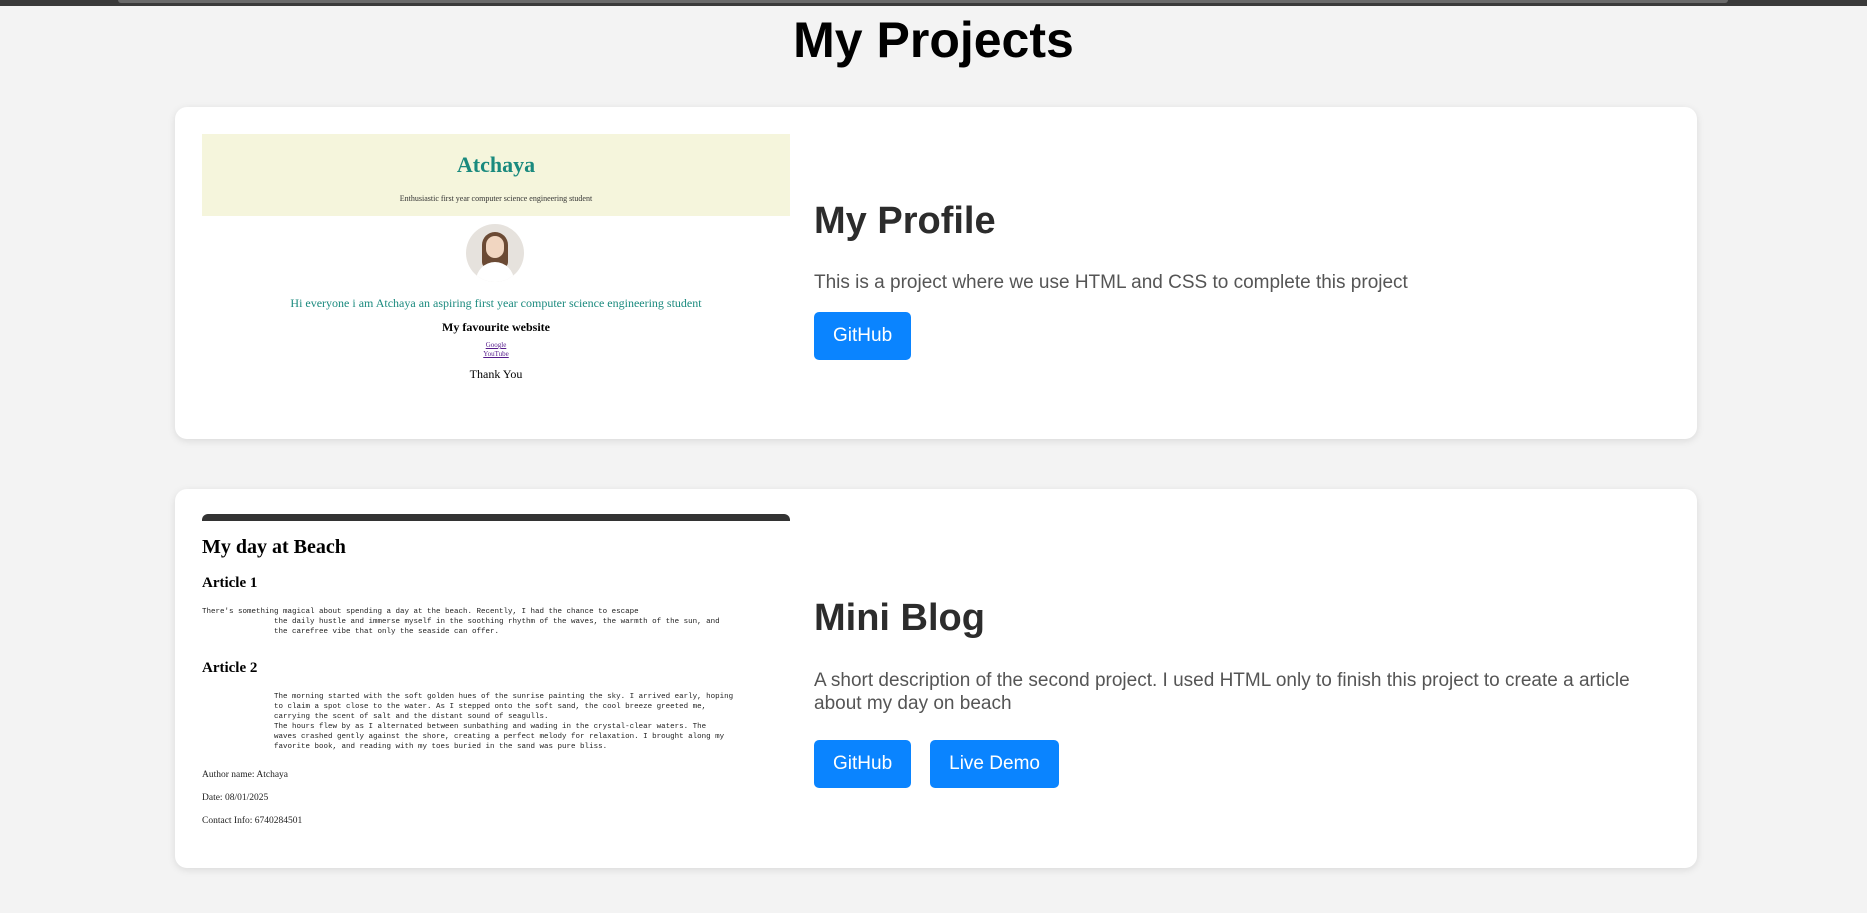  Describe the element at coordinates (252, 821) in the screenshot. I see `blog-preview-contact: Contact Info: 6740284501` at that location.